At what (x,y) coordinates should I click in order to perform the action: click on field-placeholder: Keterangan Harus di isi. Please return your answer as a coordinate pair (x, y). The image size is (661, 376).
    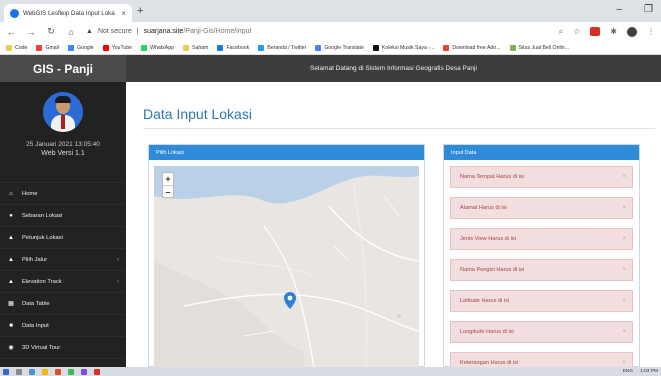
    Looking at the image, I should click on (489, 363).